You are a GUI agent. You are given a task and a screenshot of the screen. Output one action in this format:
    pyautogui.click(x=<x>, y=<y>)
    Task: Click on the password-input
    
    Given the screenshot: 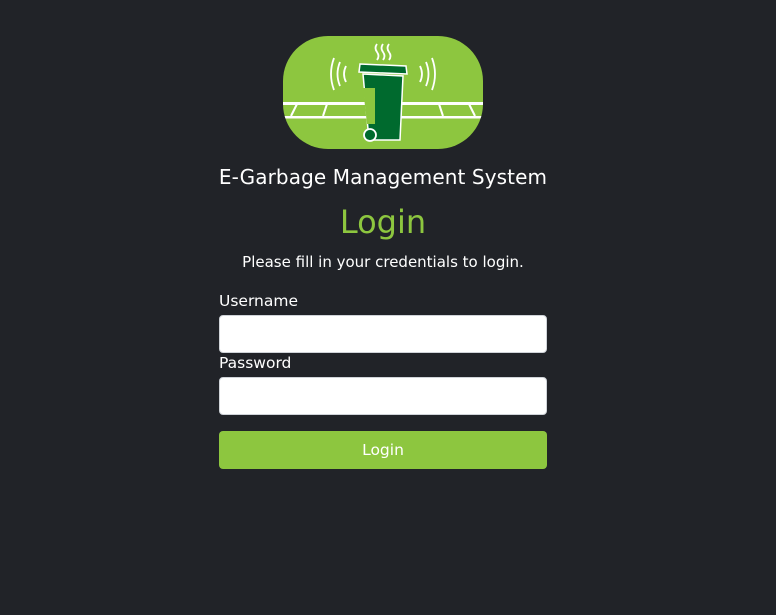 What is the action you would take?
    pyautogui.click(x=383, y=396)
    